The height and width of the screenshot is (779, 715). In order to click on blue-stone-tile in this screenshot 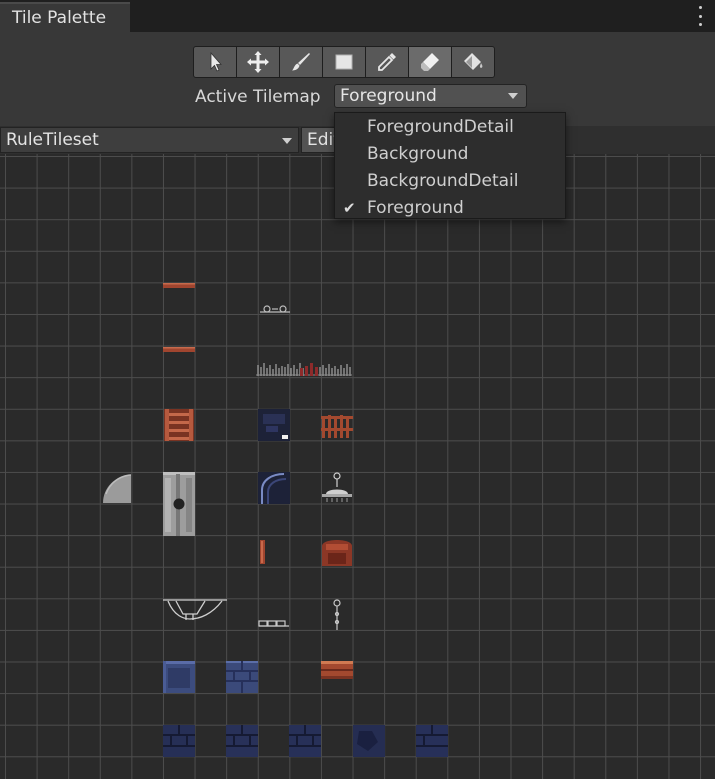, I will do `click(179, 677)`.